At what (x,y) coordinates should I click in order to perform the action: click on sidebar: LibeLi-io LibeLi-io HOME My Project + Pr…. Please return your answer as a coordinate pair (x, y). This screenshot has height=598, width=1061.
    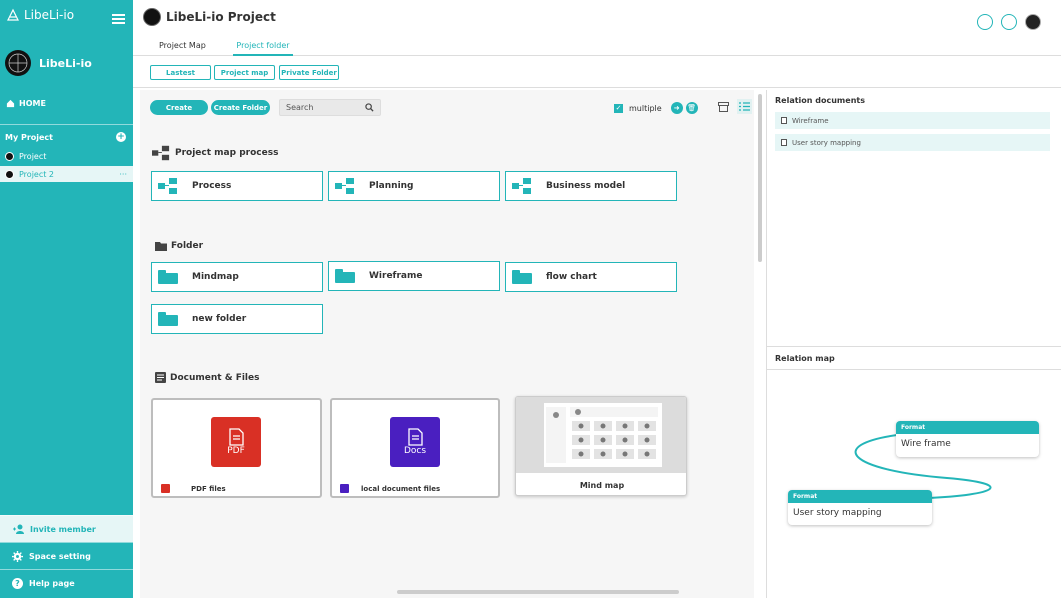
    Looking at the image, I should click on (66, 299).